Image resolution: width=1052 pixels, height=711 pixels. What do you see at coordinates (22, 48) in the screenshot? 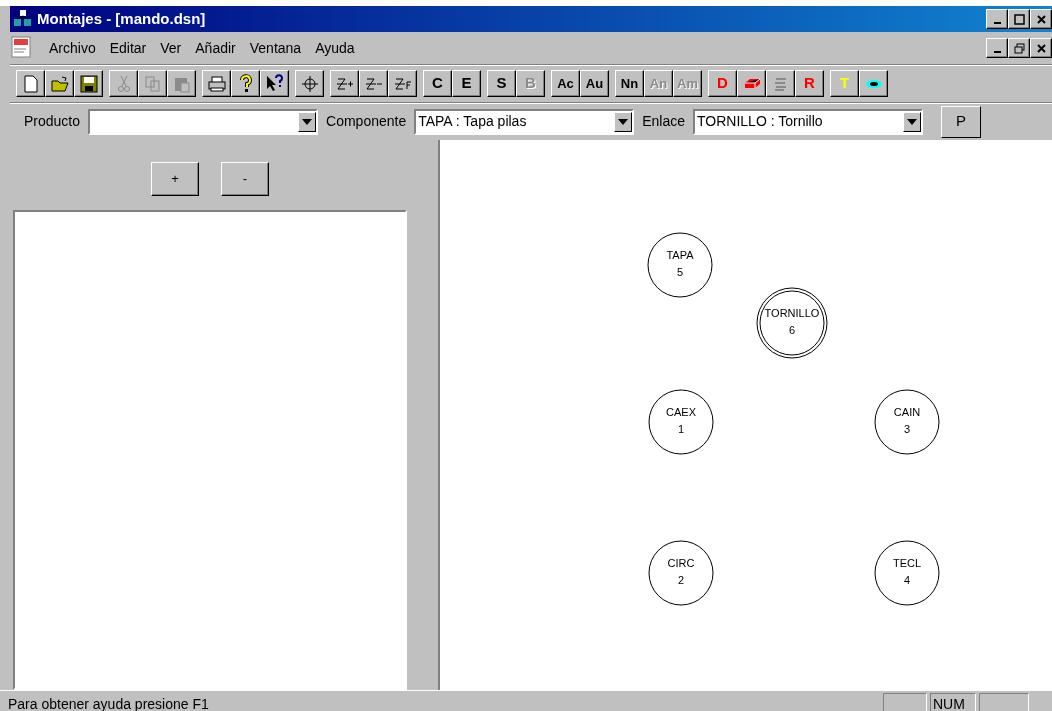
I see `document-icon` at bounding box center [22, 48].